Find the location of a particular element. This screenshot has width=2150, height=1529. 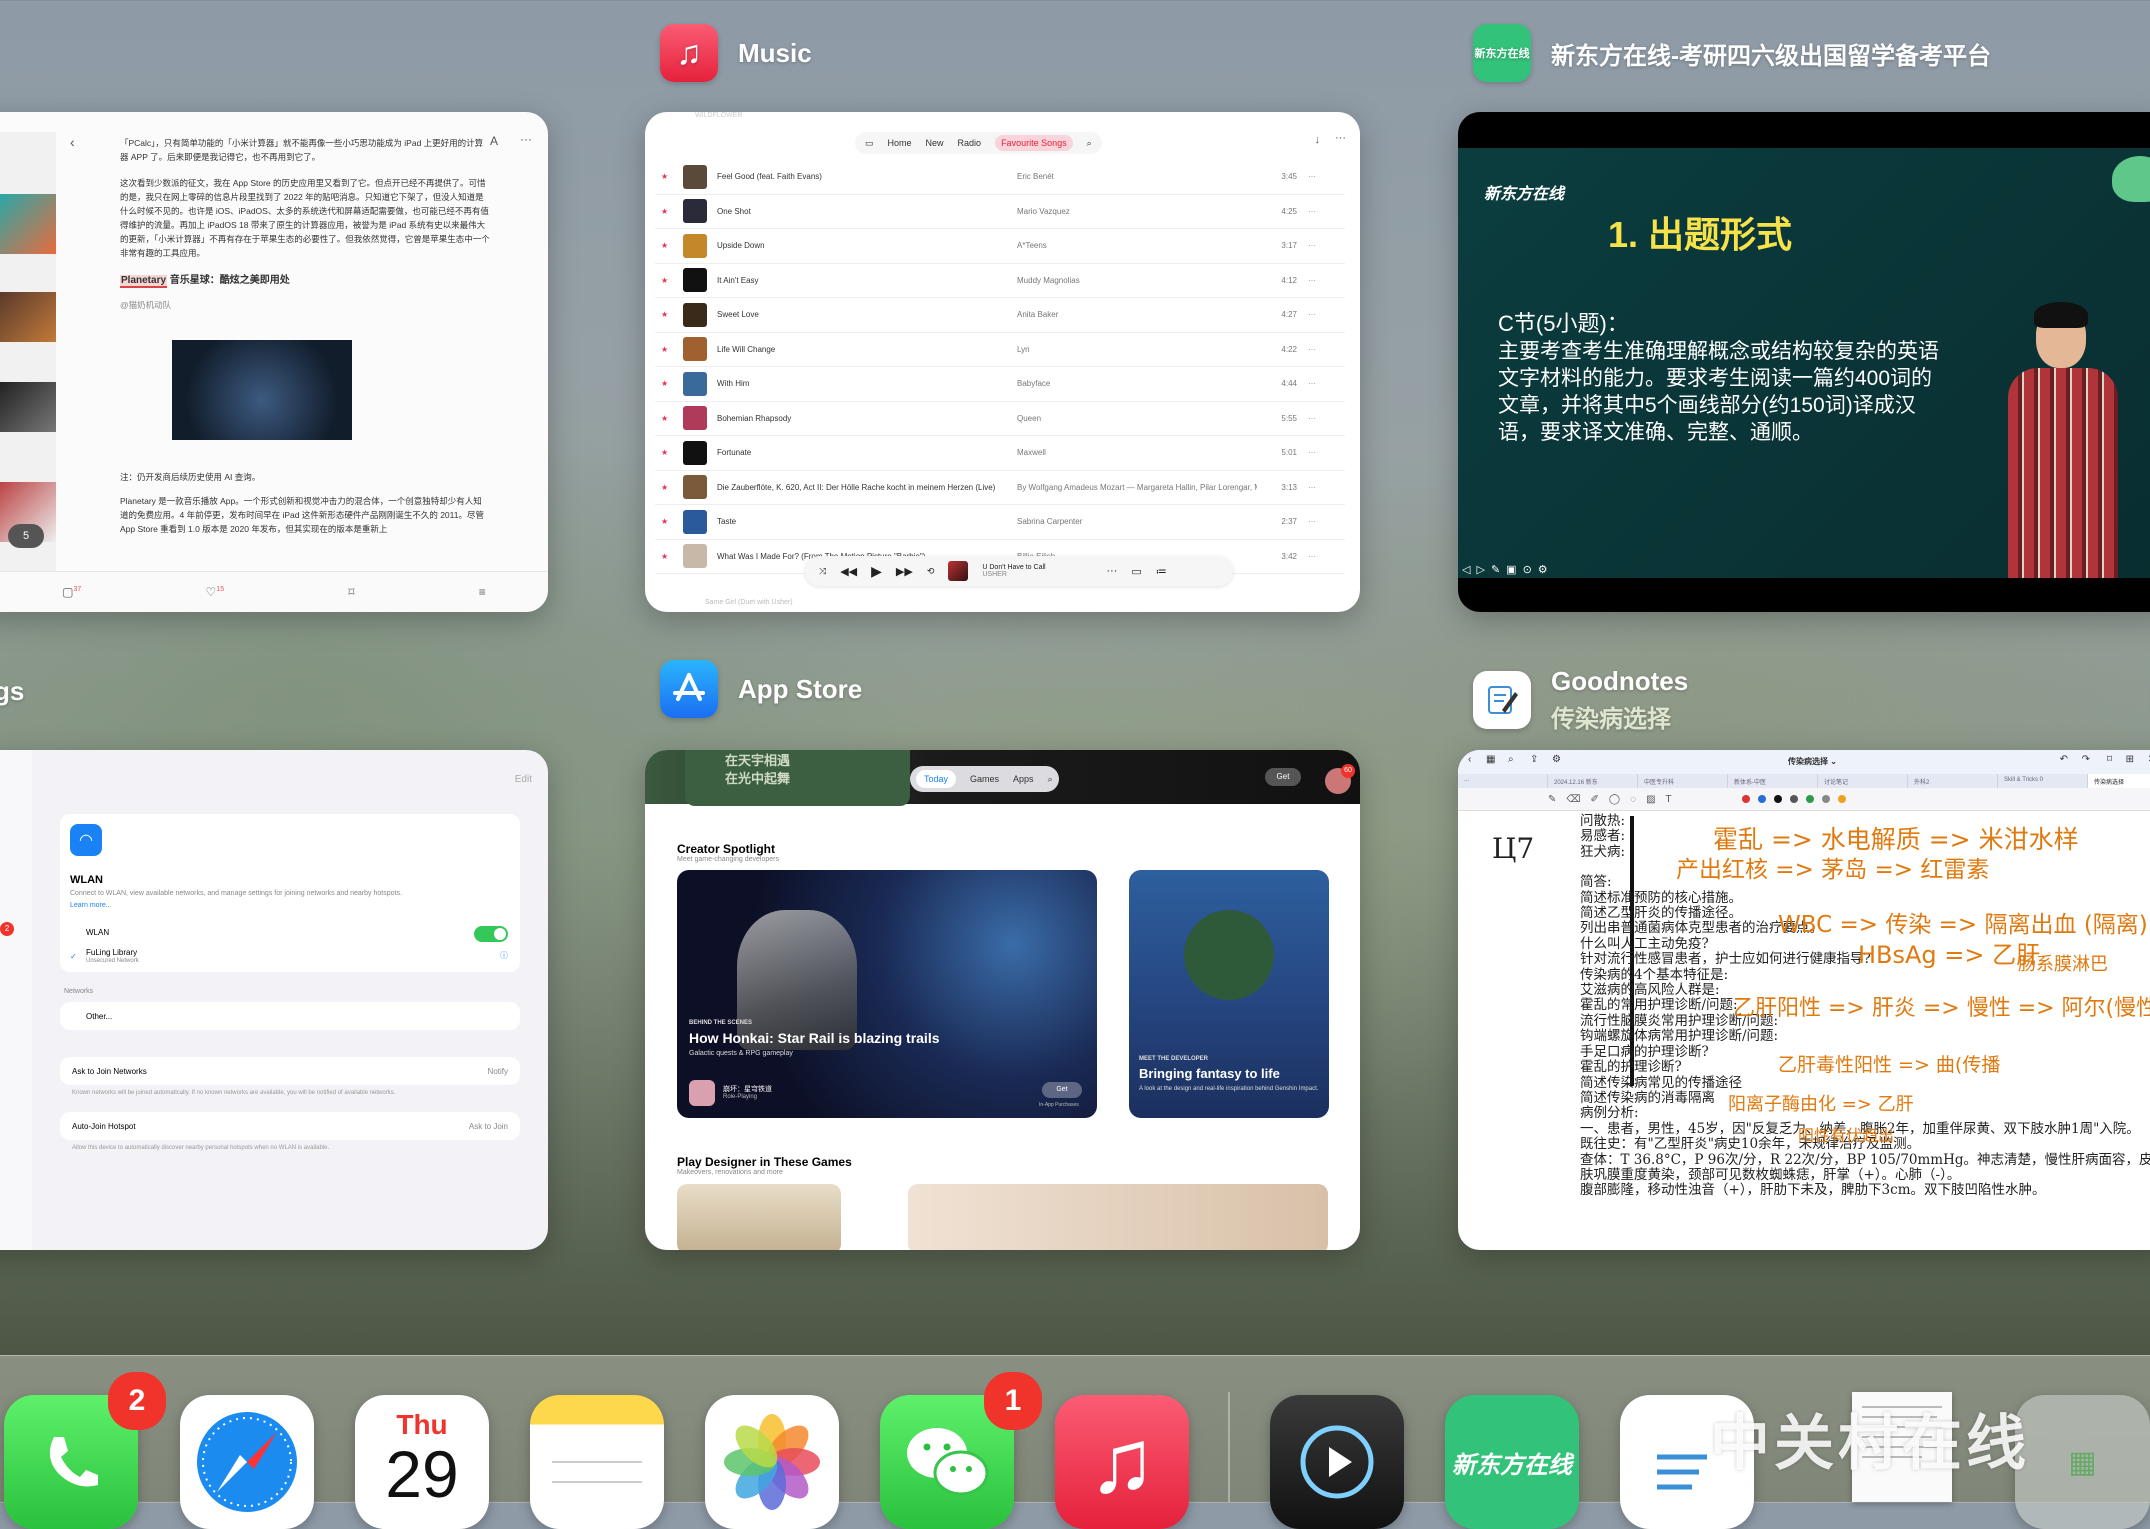

song-row: ★ With Him Babyface 4:44 ··· is located at coordinates (1000, 384).